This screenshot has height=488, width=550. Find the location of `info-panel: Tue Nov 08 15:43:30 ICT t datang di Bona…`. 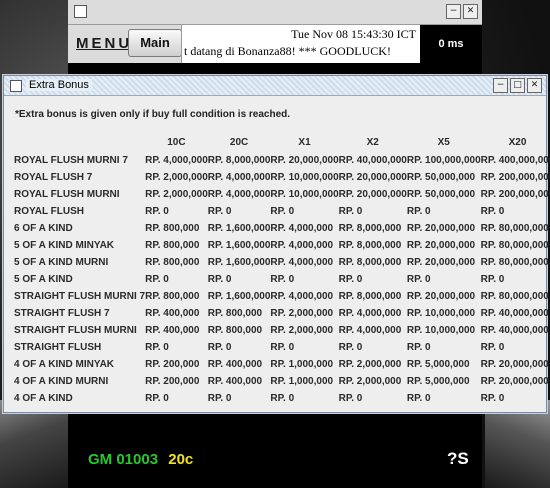

info-panel: Tue Nov 08 15:43:30 ICT t datang di Bona… is located at coordinates (300, 44).